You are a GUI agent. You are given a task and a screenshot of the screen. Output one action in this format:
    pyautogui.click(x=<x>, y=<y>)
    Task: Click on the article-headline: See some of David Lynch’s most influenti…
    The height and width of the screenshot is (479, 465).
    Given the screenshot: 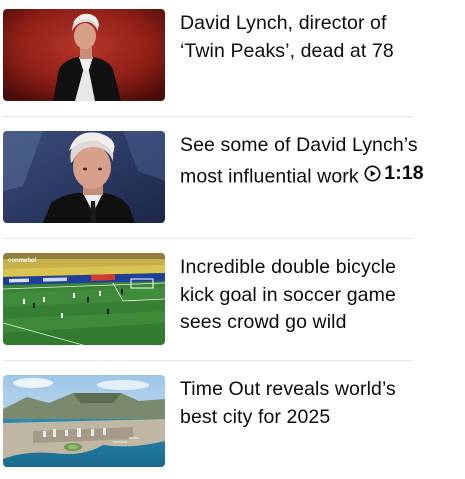 What is the action you would take?
    pyautogui.click(x=304, y=161)
    